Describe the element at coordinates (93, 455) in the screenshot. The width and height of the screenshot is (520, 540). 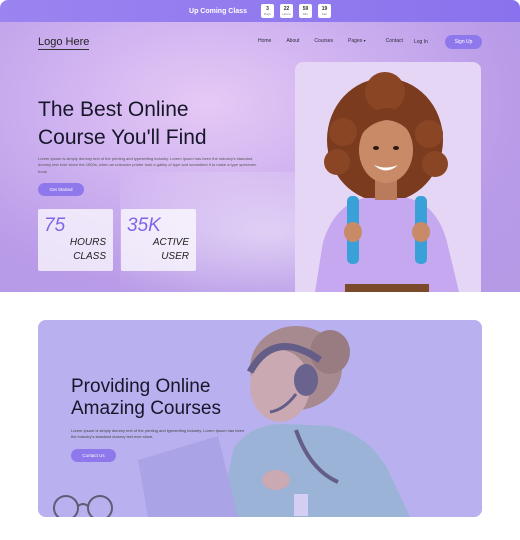
I see `contact-us-button: Contact Us` at that location.